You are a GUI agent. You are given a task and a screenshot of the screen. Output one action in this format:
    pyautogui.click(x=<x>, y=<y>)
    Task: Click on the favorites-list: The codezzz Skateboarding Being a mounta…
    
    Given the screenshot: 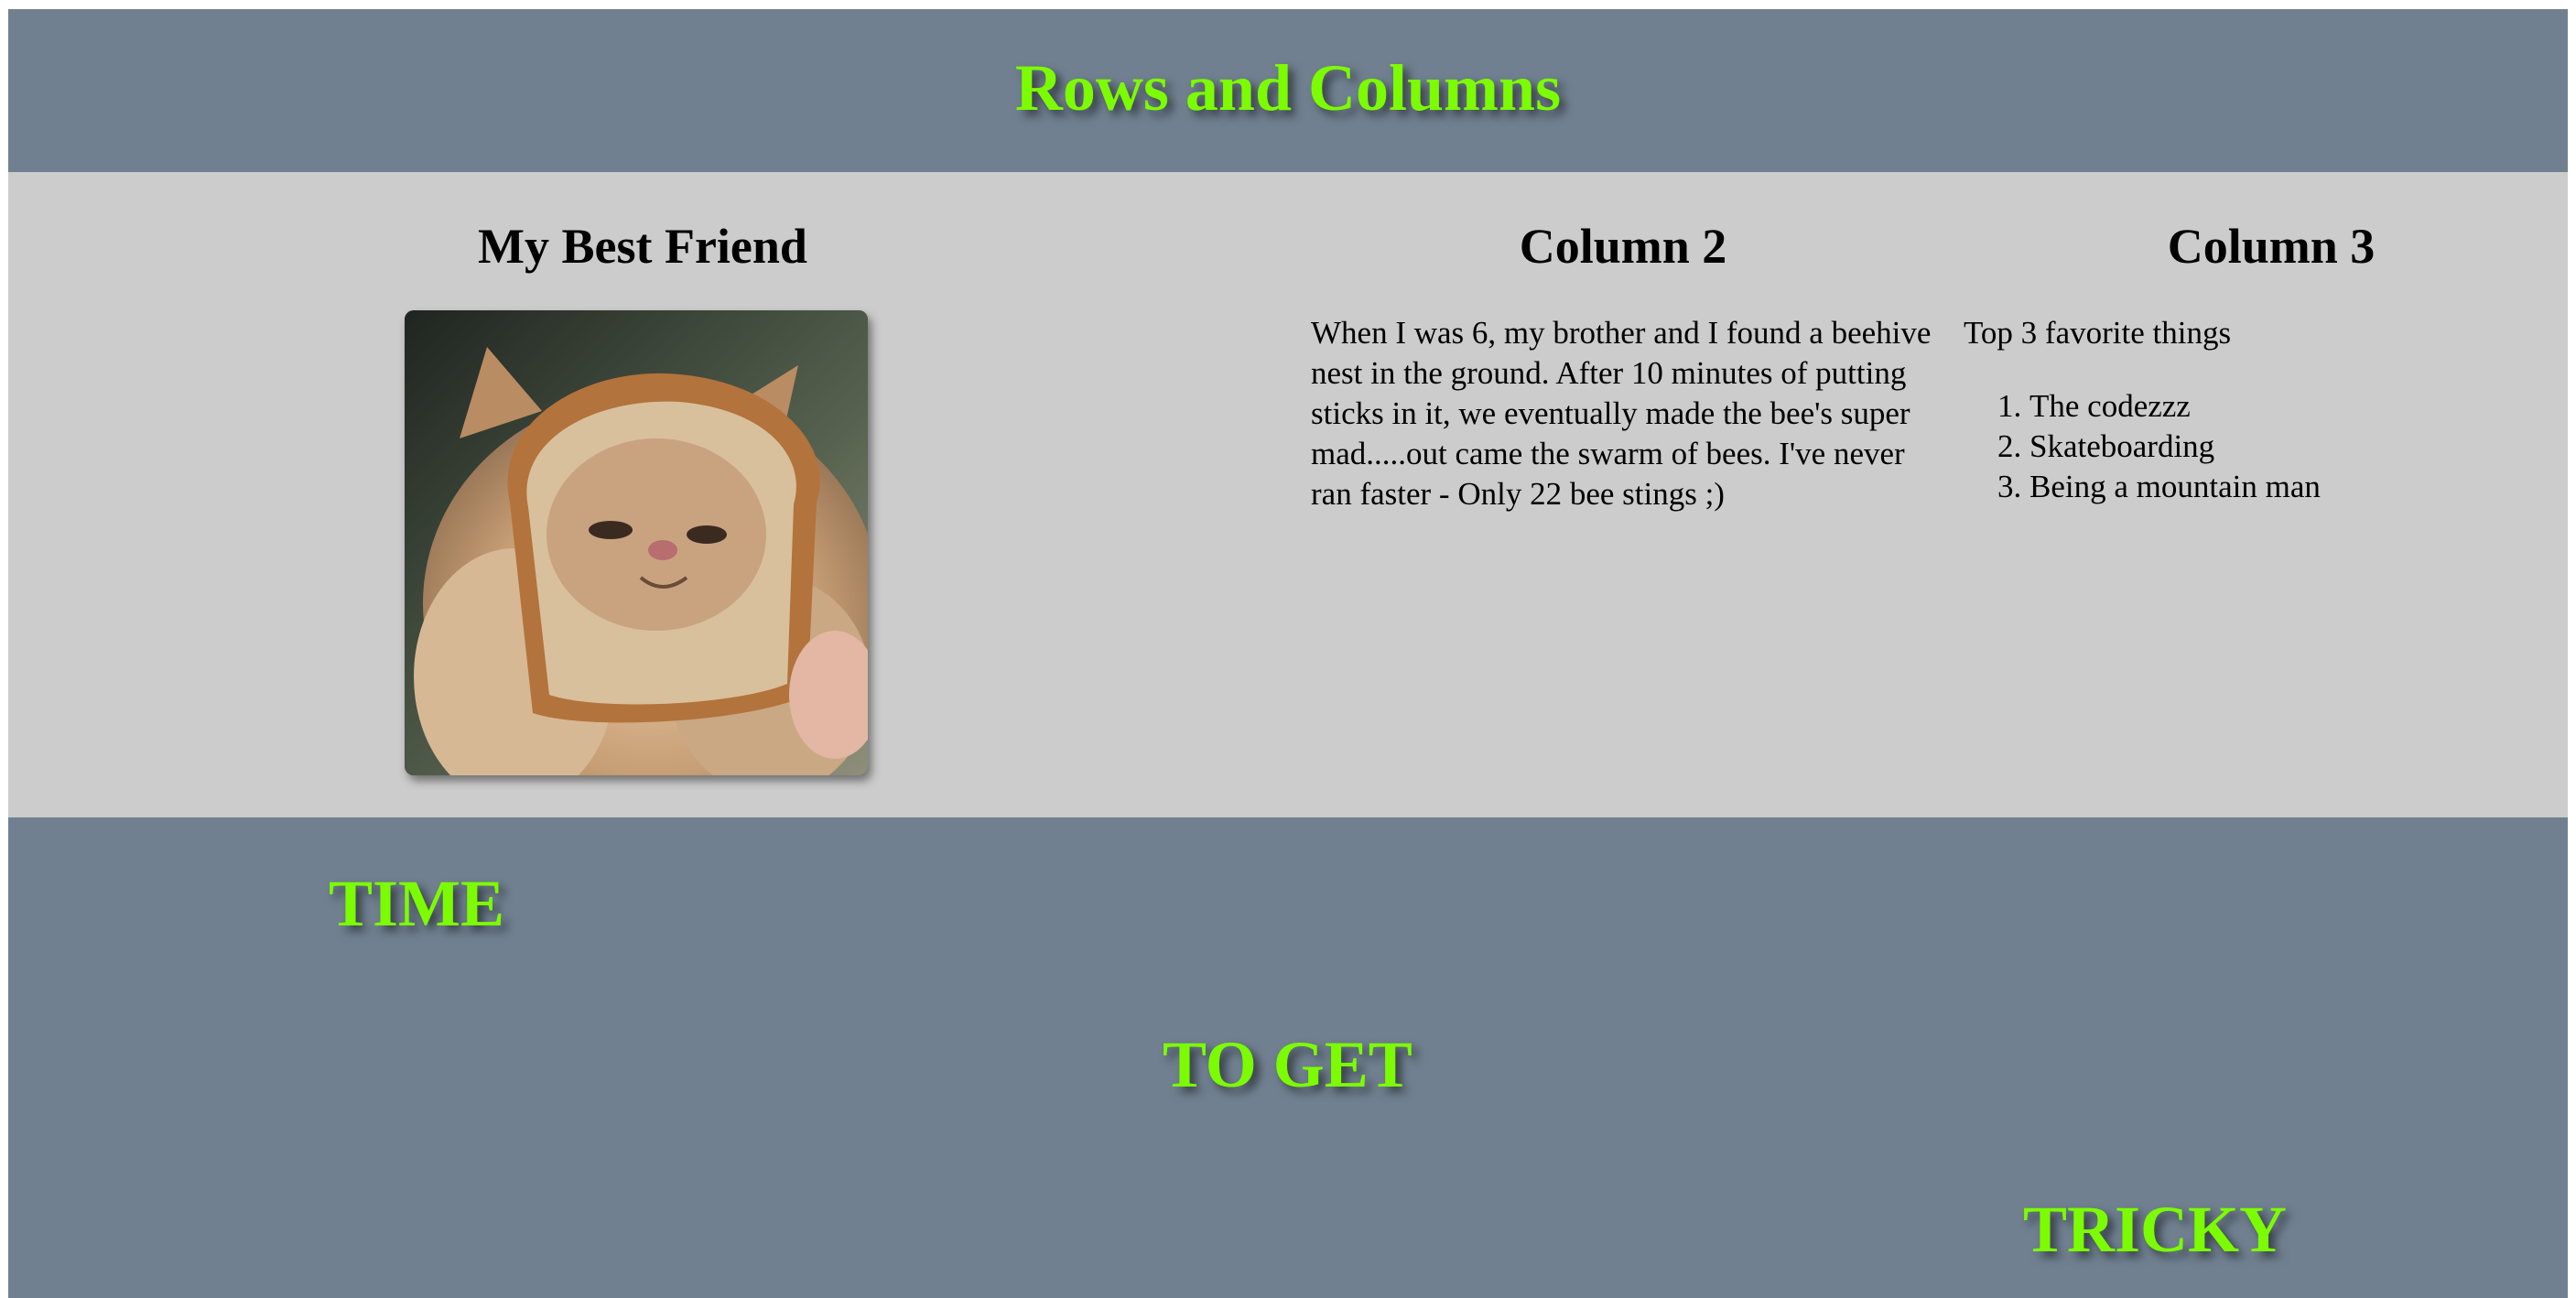 What is the action you would take?
    pyautogui.click(x=2142, y=446)
    